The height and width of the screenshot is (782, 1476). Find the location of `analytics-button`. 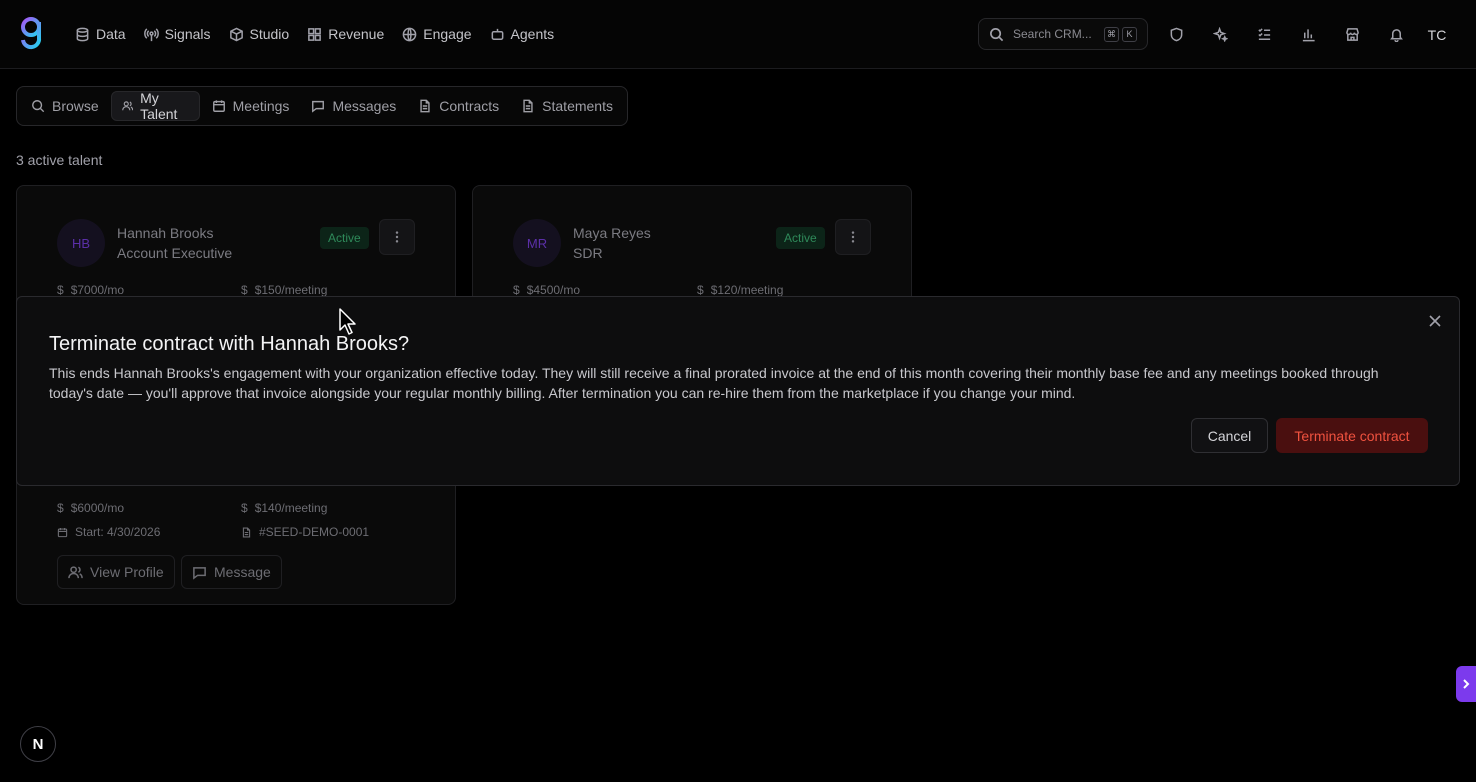

analytics-button is located at coordinates (1308, 34).